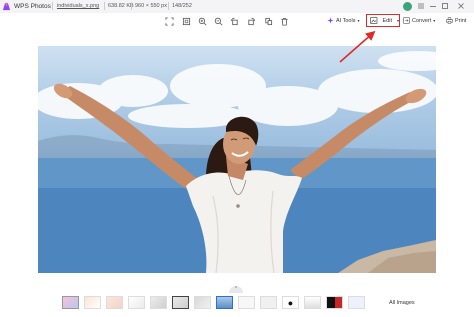 The width and height of the screenshot is (474, 317). Describe the element at coordinates (421, 6) in the screenshot. I see `menu-icon` at that location.